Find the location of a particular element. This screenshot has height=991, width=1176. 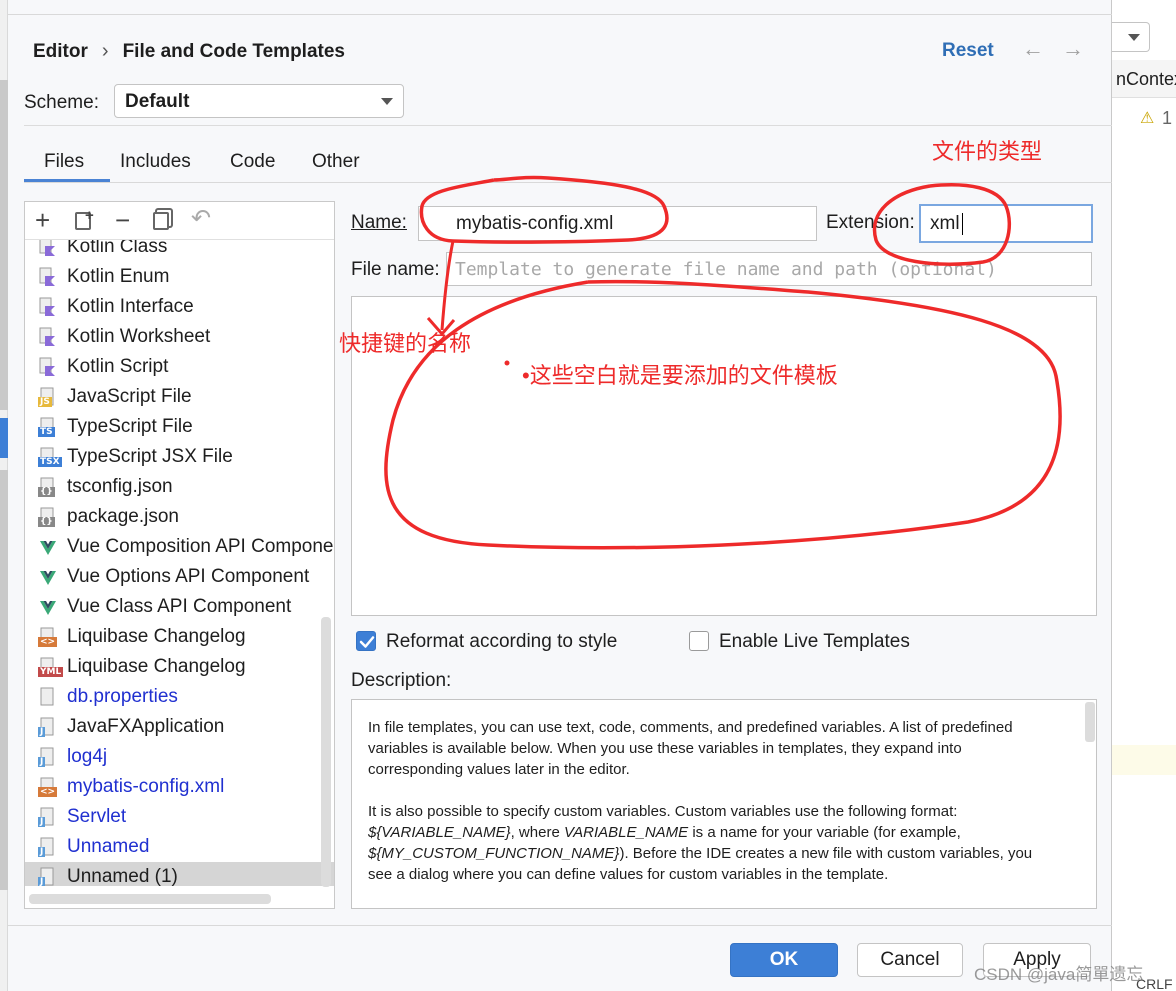

background-tab-title: nContex is located at coordinates (1146, 79).